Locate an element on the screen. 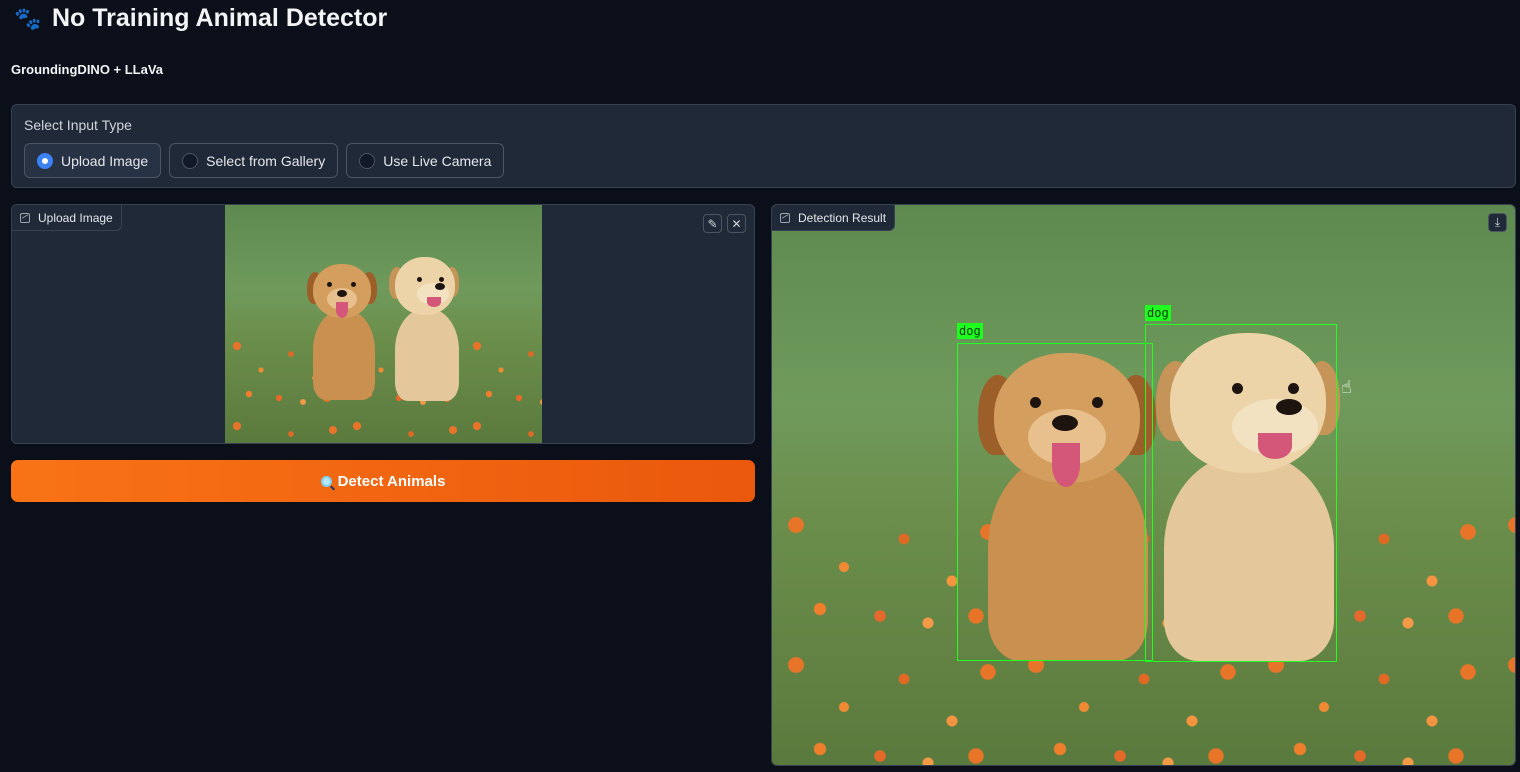  close-icon: ✕ is located at coordinates (736, 223).